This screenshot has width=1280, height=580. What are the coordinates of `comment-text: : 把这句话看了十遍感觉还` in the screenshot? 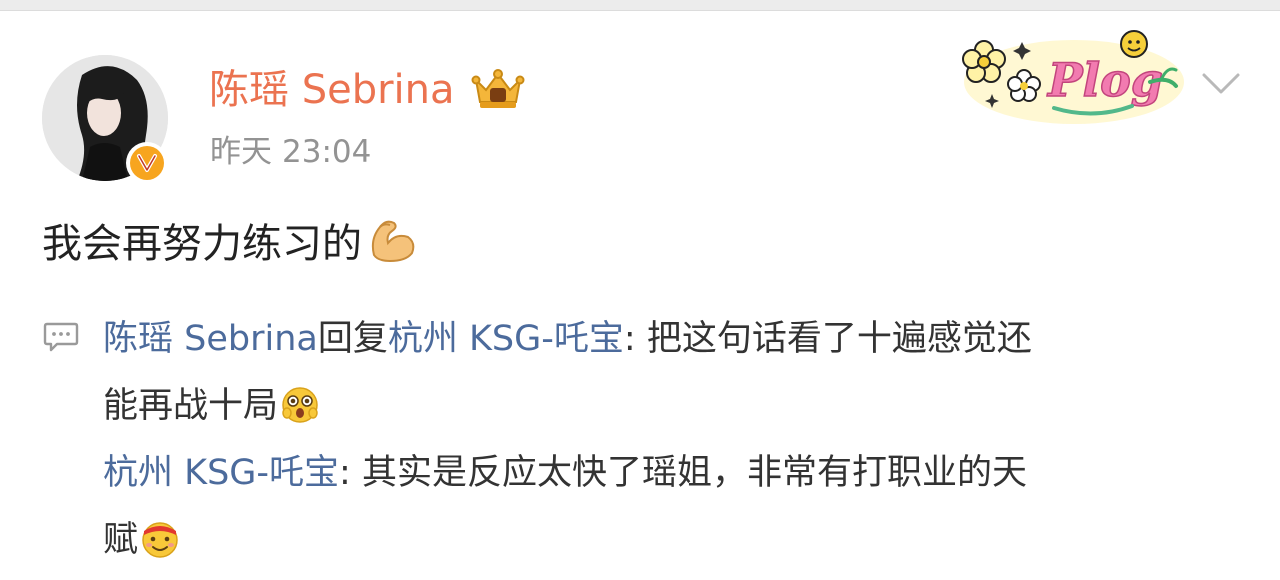 It's located at (827, 339).